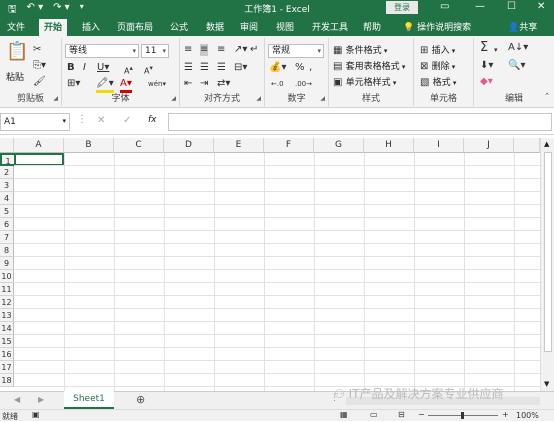 Image resolution: width=554 pixels, height=422 pixels. What do you see at coordinates (285, 26) in the screenshot?
I see `tab-view: 视图` at bounding box center [285, 26].